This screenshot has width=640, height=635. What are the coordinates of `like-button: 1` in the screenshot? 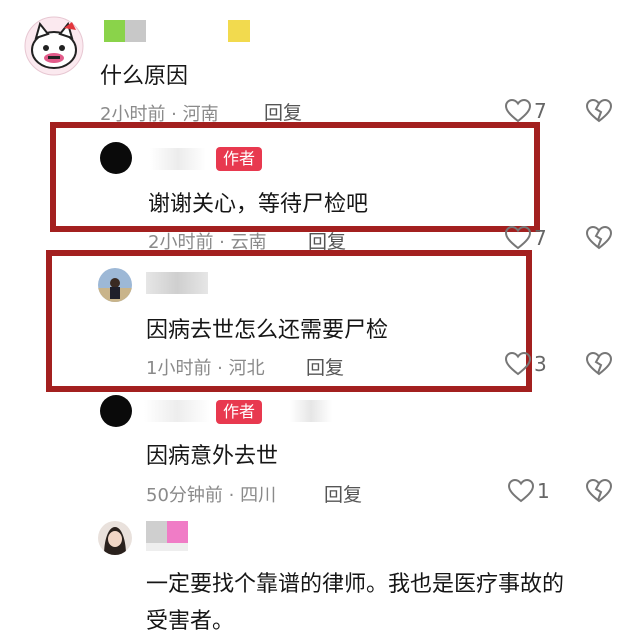 It's located at (529, 491).